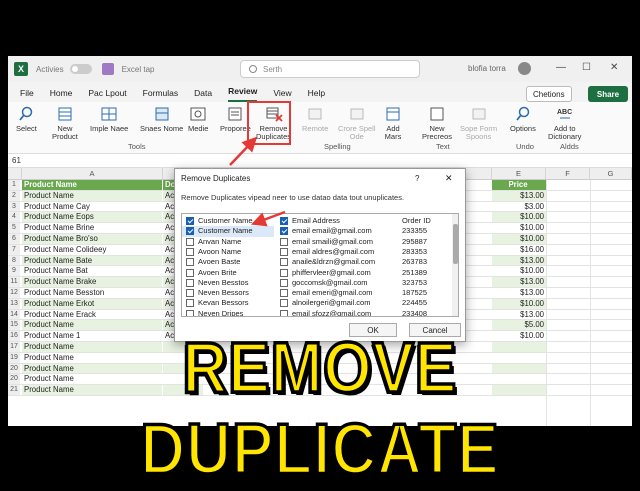  I want to click on chetions-button: Chetions, so click(549, 94).